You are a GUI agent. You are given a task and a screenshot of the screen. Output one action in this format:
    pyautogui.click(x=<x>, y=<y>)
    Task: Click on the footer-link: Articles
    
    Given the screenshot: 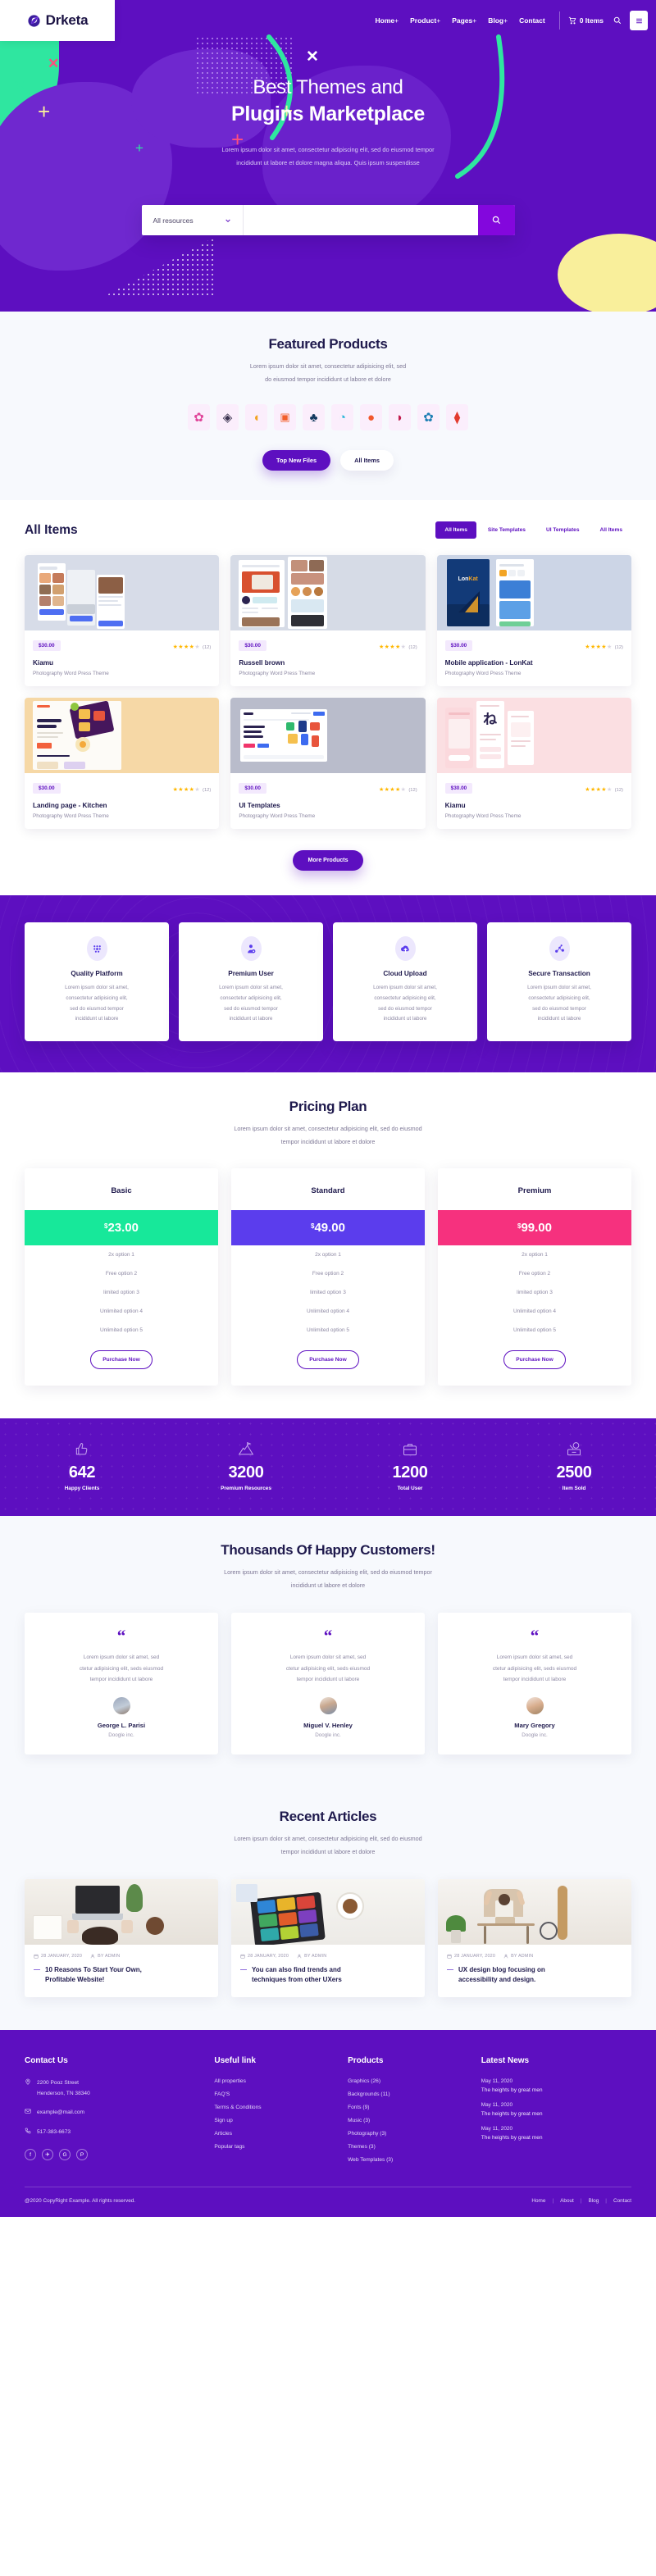 What is the action you would take?
    pyautogui.click(x=276, y=2134)
    